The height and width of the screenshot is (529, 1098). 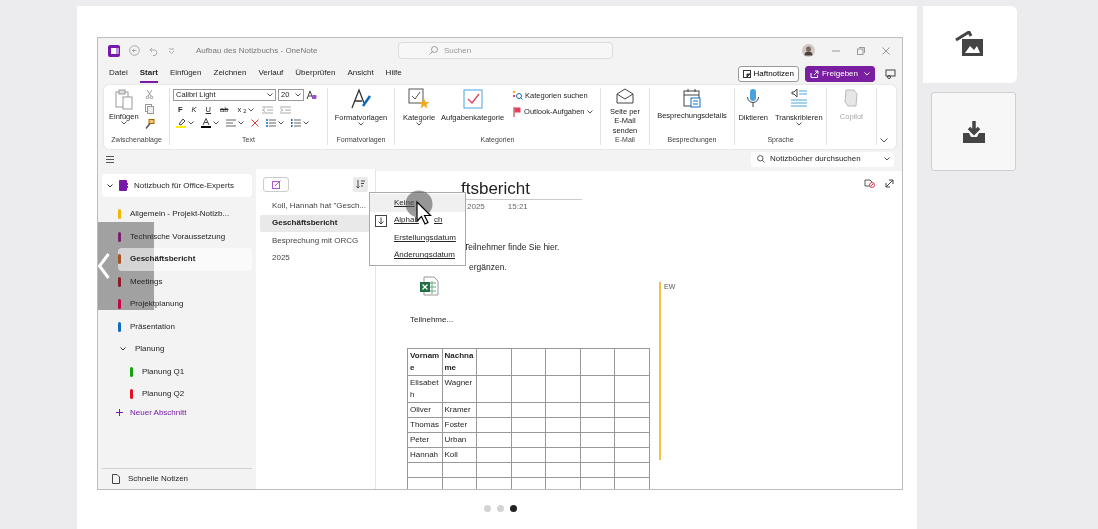 I want to click on numbering-button, so click(x=300, y=123).